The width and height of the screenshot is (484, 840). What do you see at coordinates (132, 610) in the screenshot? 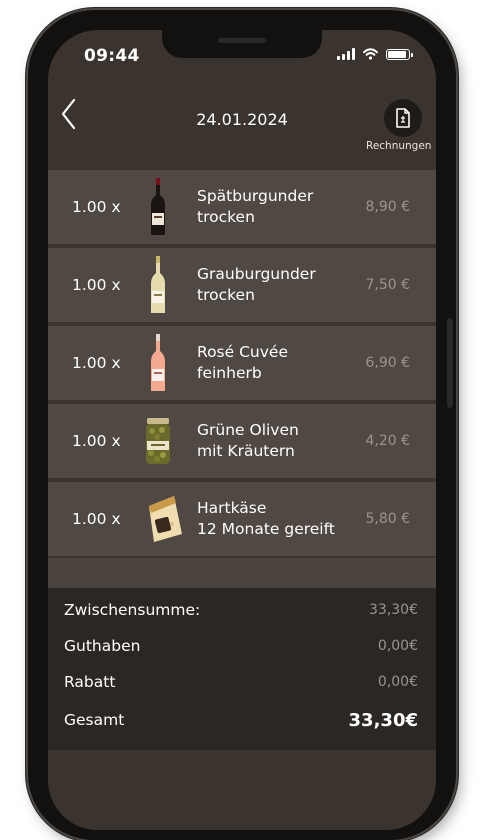
I see `subtotal-label: Zwischensumme:` at bounding box center [132, 610].